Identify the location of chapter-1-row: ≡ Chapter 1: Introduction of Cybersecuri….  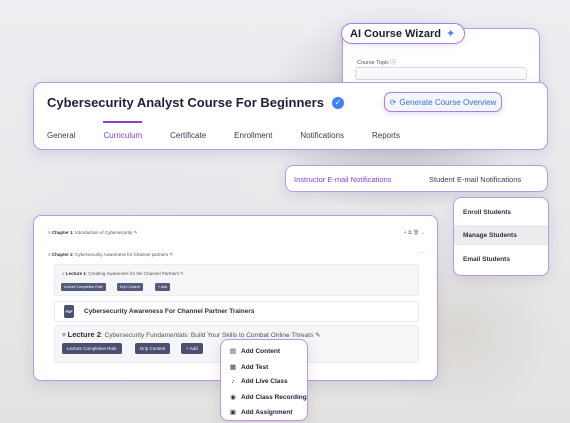
(92, 233).